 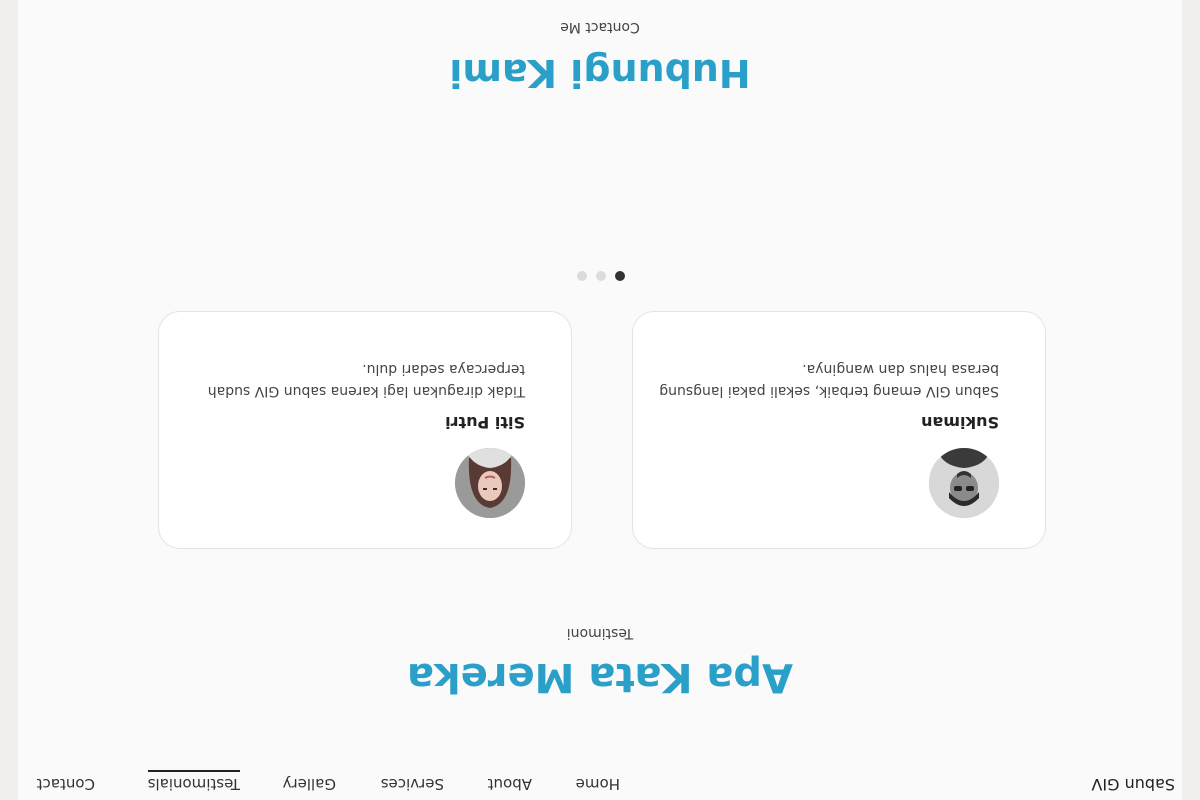 What do you see at coordinates (194, 784) in the screenshot?
I see `nav-testimonials: Testimonials` at bounding box center [194, 784].